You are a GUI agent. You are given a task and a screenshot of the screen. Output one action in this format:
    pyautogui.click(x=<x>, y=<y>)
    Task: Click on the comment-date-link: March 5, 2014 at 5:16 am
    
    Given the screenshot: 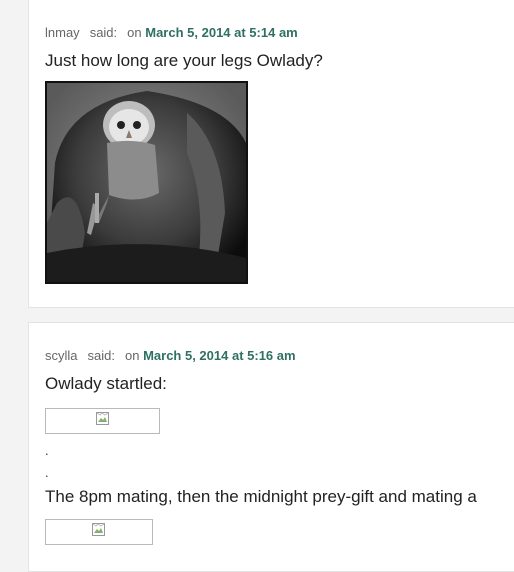 What is the action you would take?
    pyautogui.click(x=219, y=355)
    